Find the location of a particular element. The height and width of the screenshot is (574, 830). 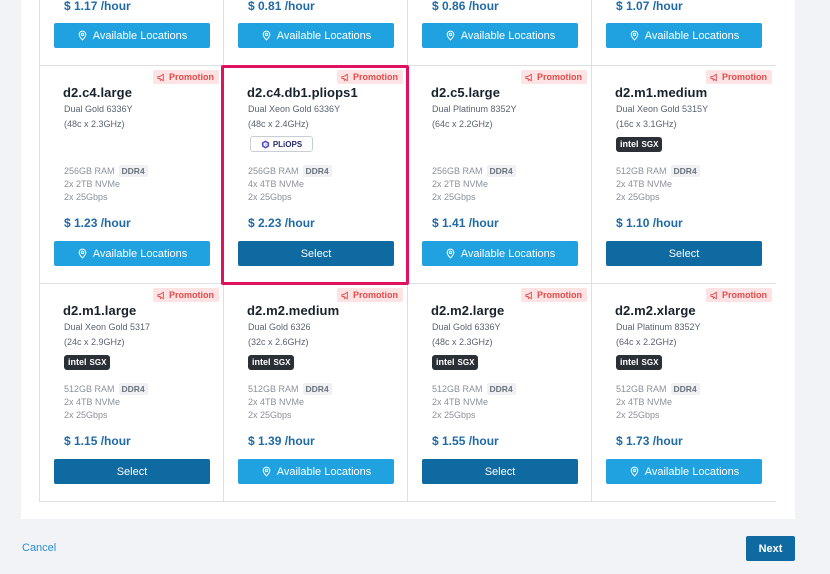

plan-name: d2.m1.medium is located at coordinates (661, 92).